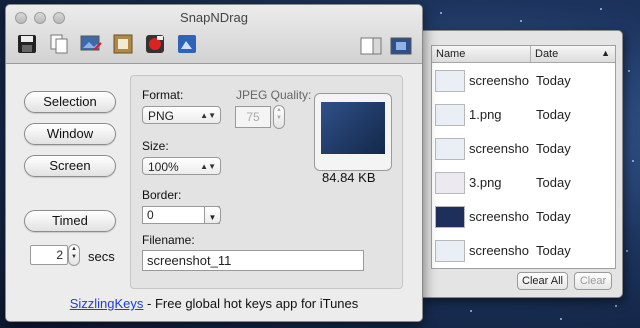  What do you see at coordinates (546, 54) in the screenshot?
I see `column-date-header: Date` at bounding box center [546, 54].